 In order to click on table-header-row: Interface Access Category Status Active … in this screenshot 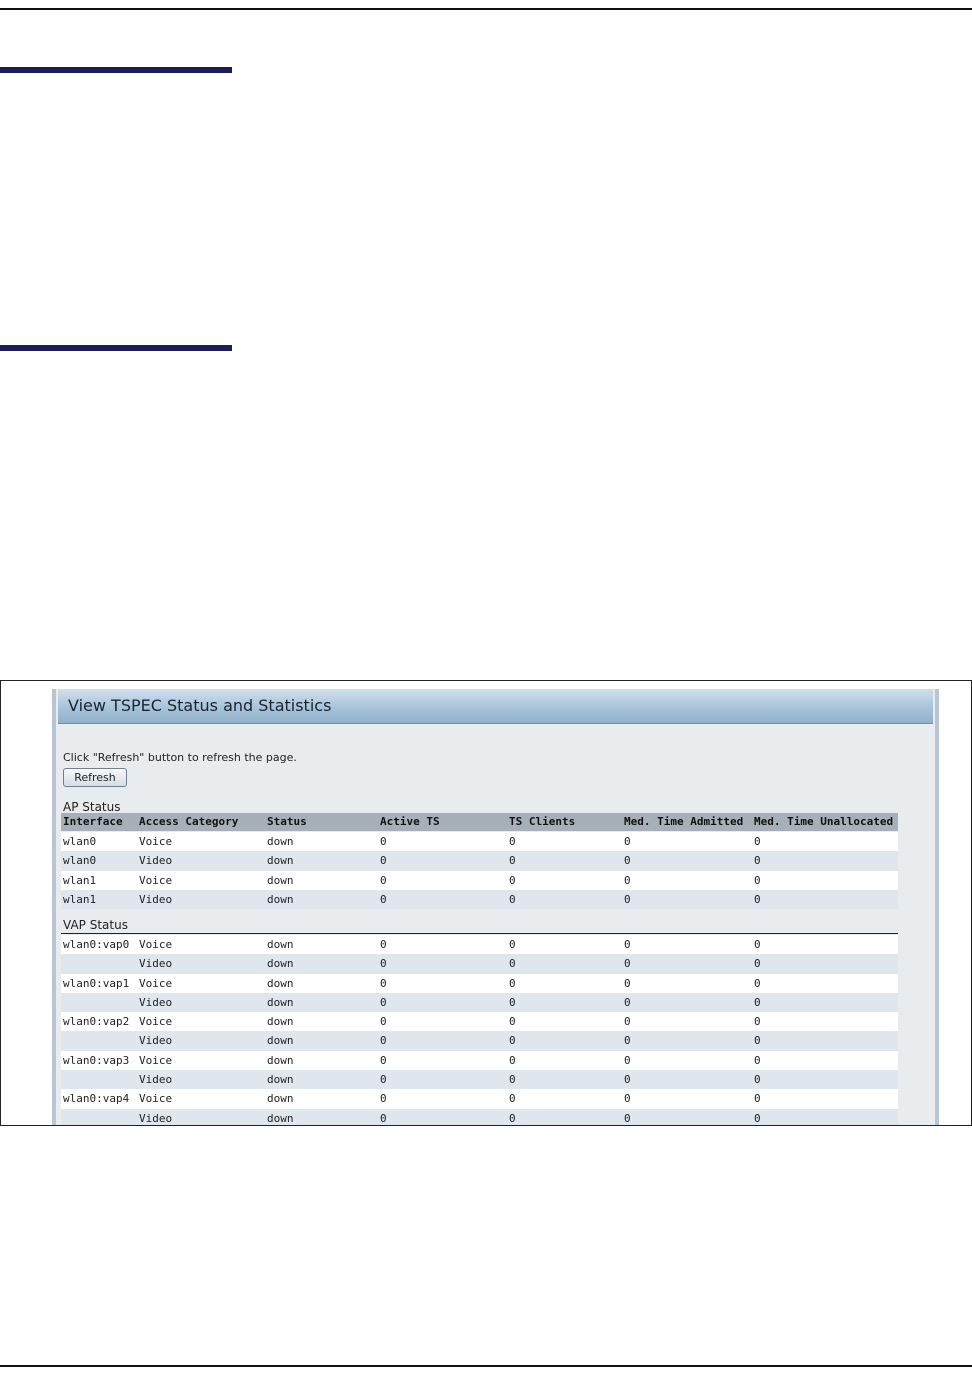, I will do `click(479, 822)`.